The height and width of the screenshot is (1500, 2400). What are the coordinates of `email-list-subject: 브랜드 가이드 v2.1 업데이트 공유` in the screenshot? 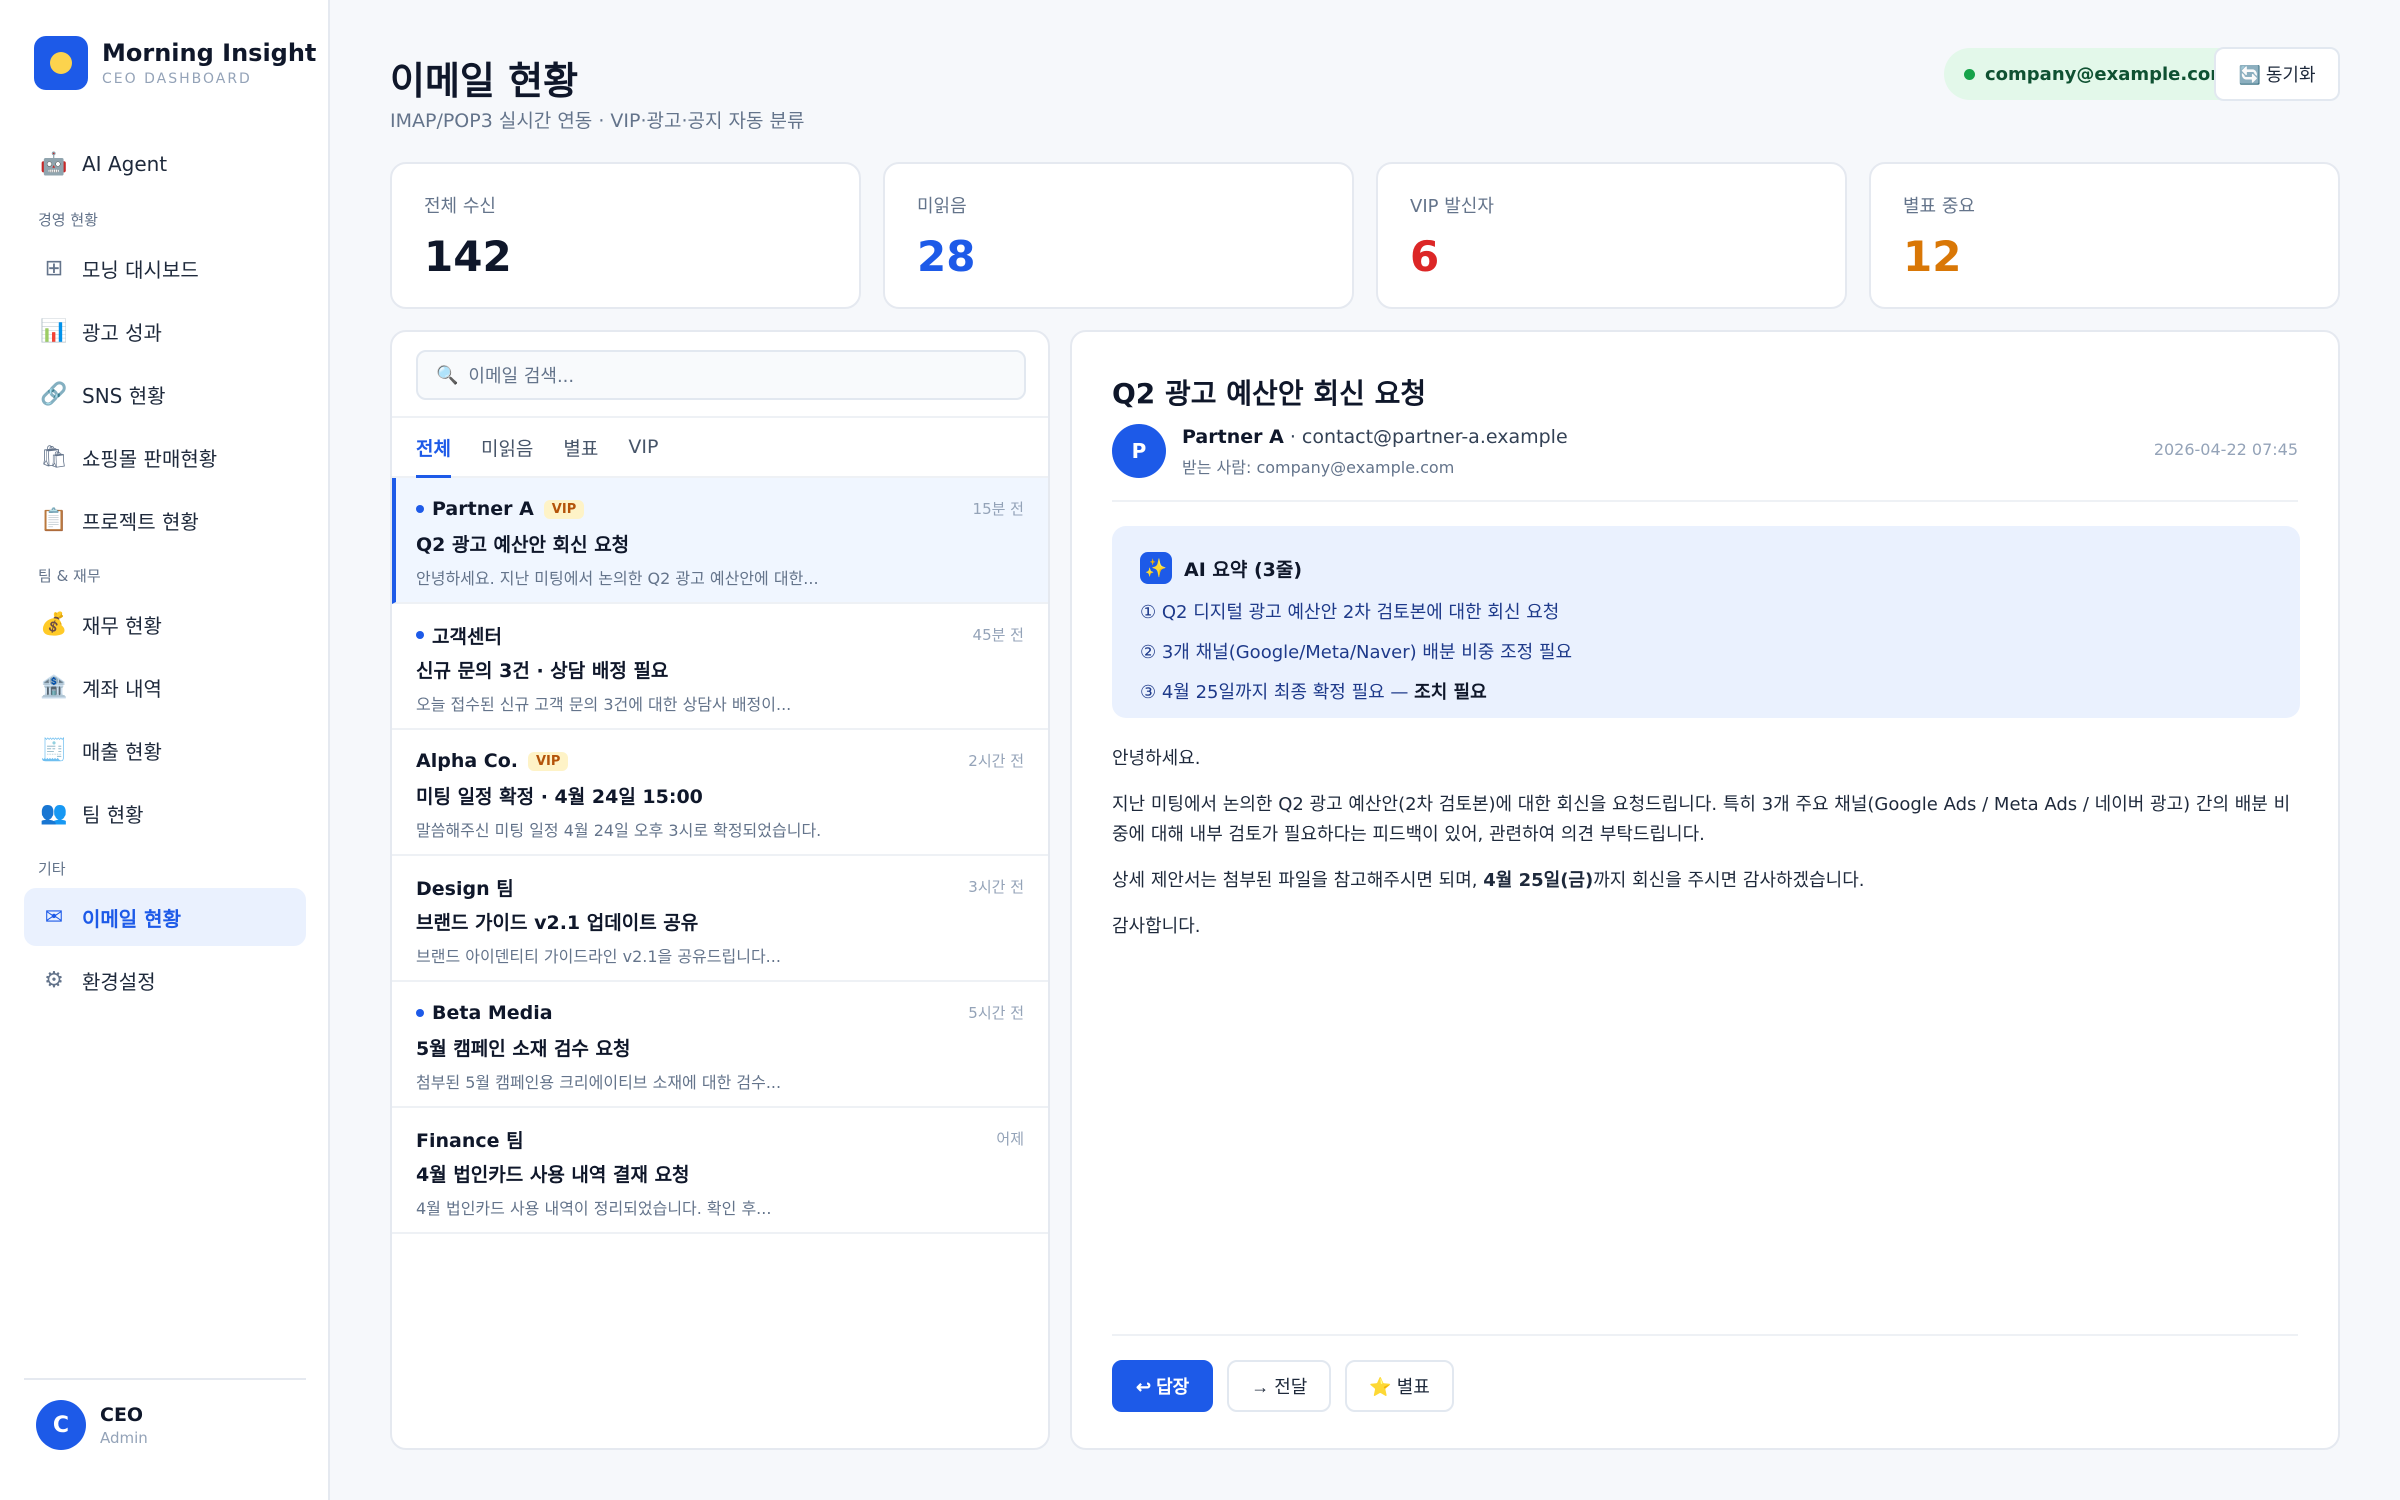 It's located at (557, 923).